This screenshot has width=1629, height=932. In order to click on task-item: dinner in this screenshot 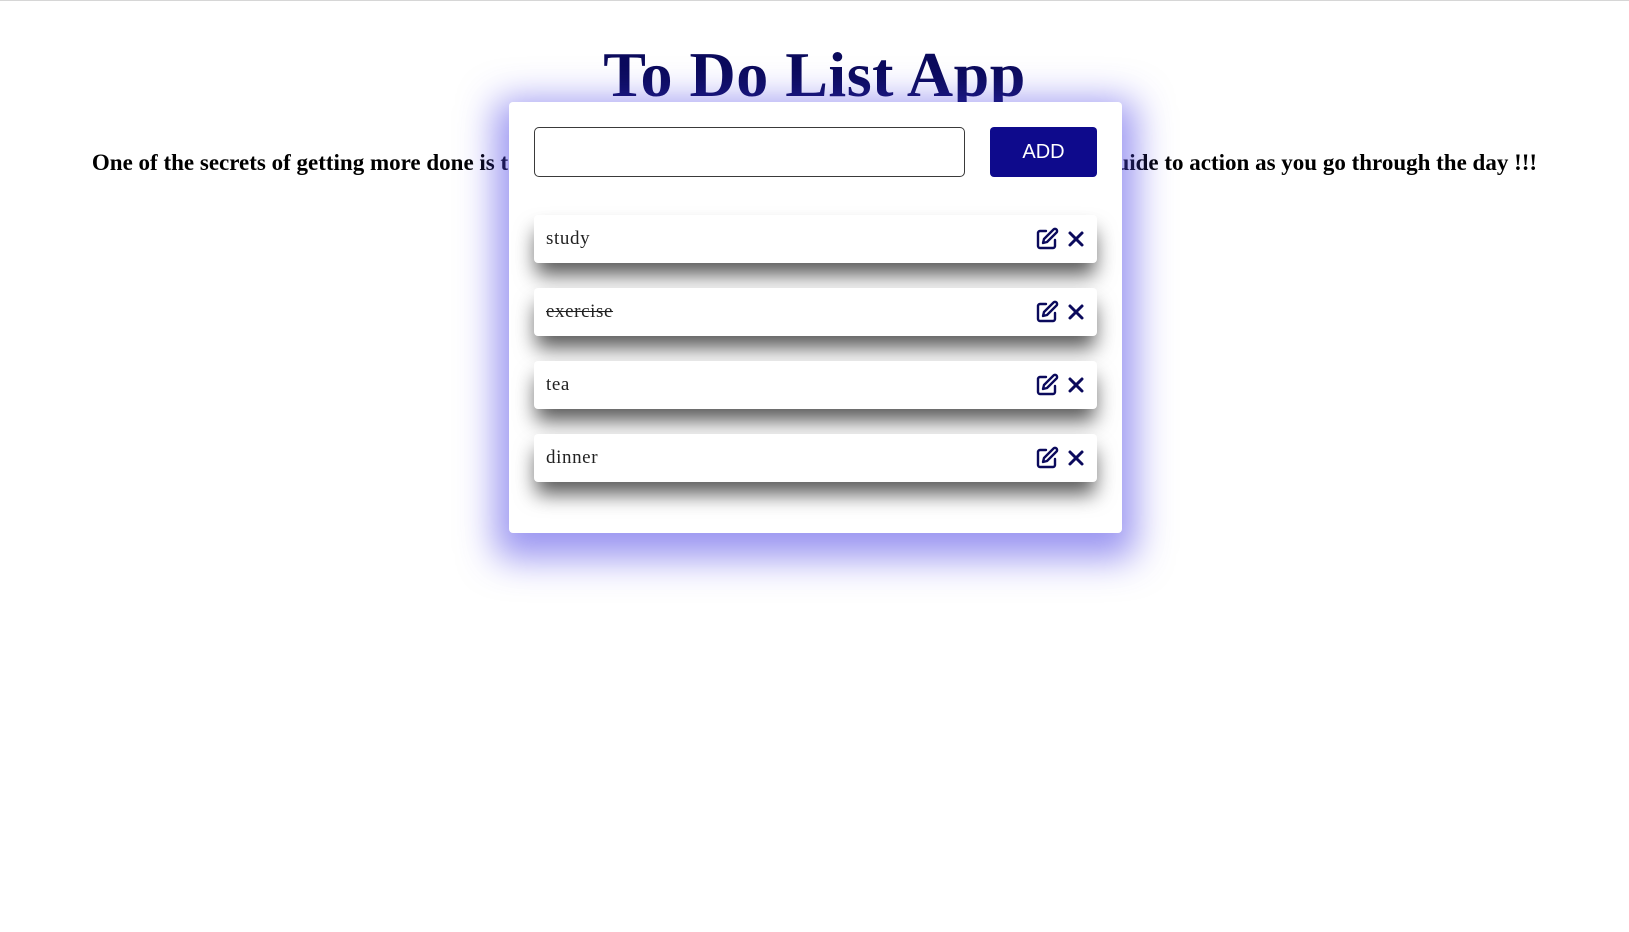, I will do `click(815, 458)`.